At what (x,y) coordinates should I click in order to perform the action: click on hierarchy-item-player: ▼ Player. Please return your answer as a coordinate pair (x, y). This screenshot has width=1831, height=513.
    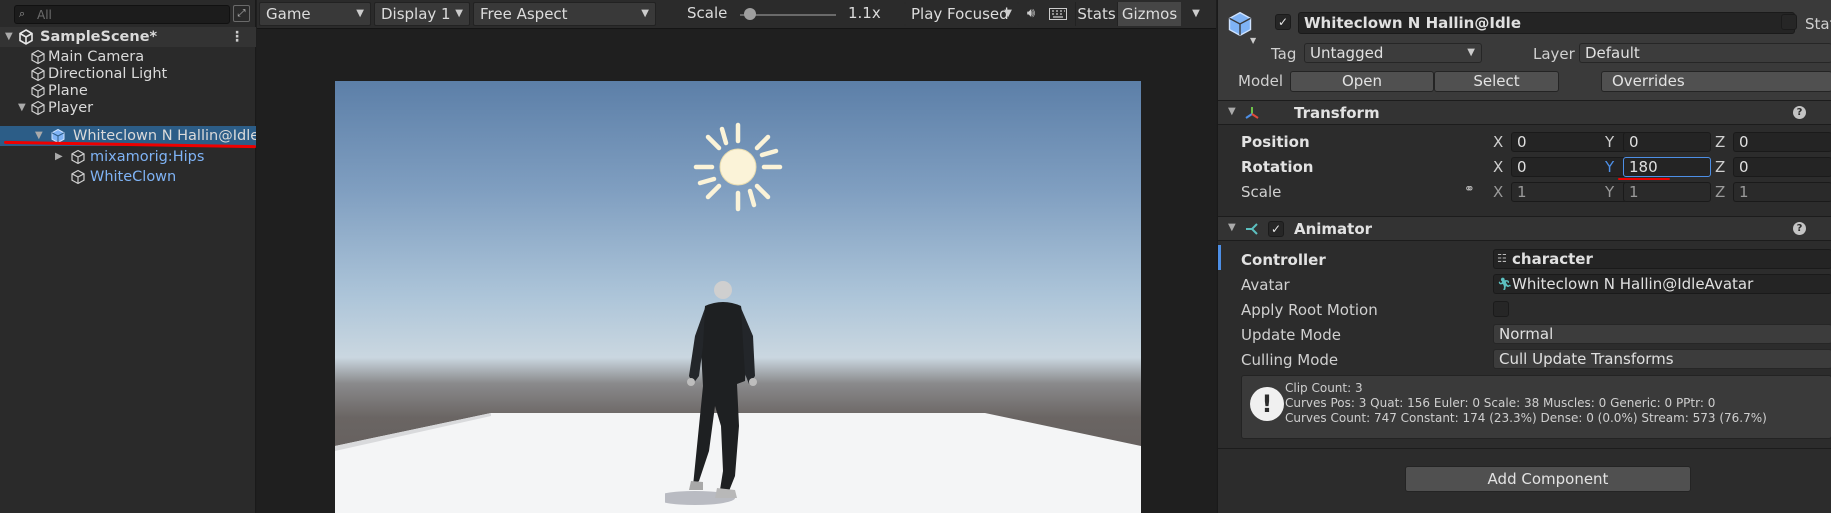
    Looking at the image, I should click on (128, 108).